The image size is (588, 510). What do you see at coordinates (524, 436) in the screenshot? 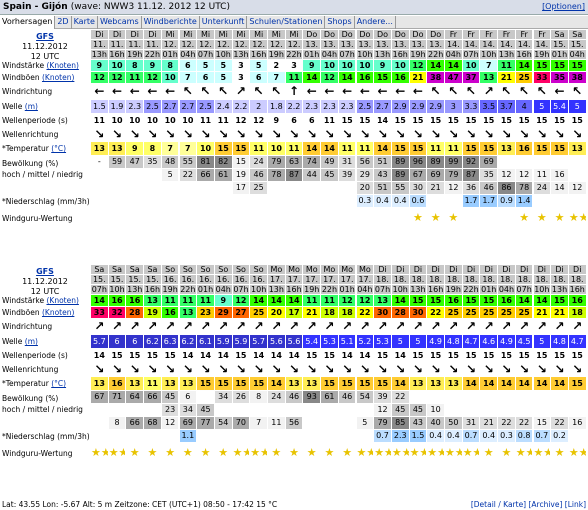
I see `rain-cell: 0.8` at bounding box center [524, 436].